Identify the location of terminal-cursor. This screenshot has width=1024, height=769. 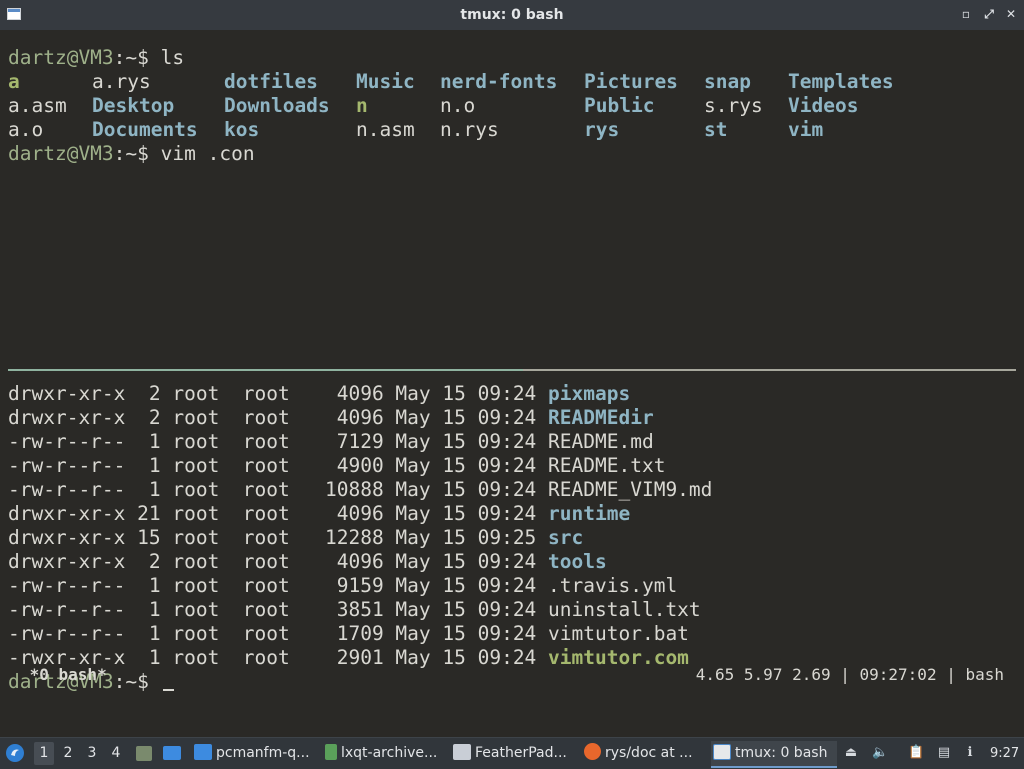
(168, 690).